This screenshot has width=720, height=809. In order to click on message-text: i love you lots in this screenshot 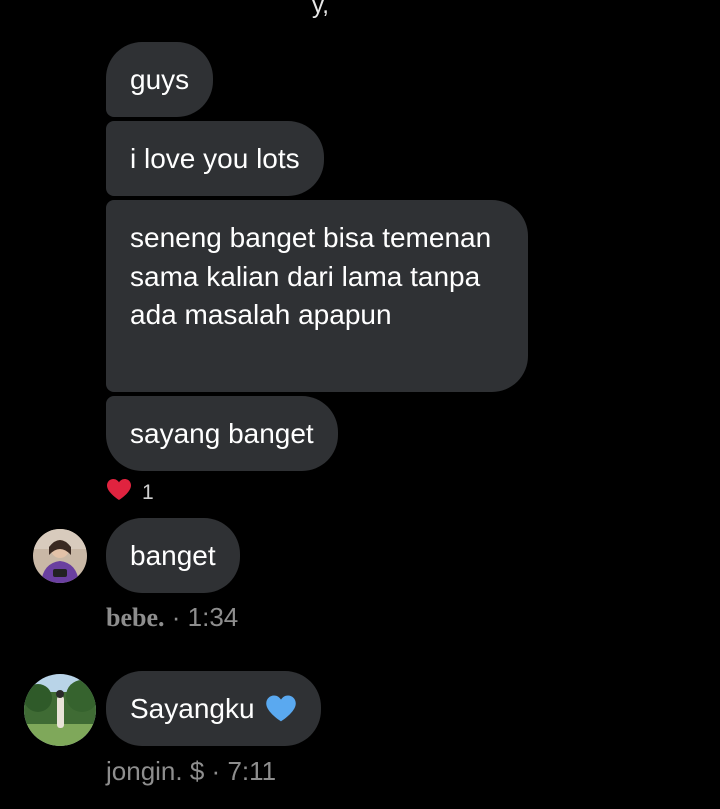, I will do `click(215, 158)`.